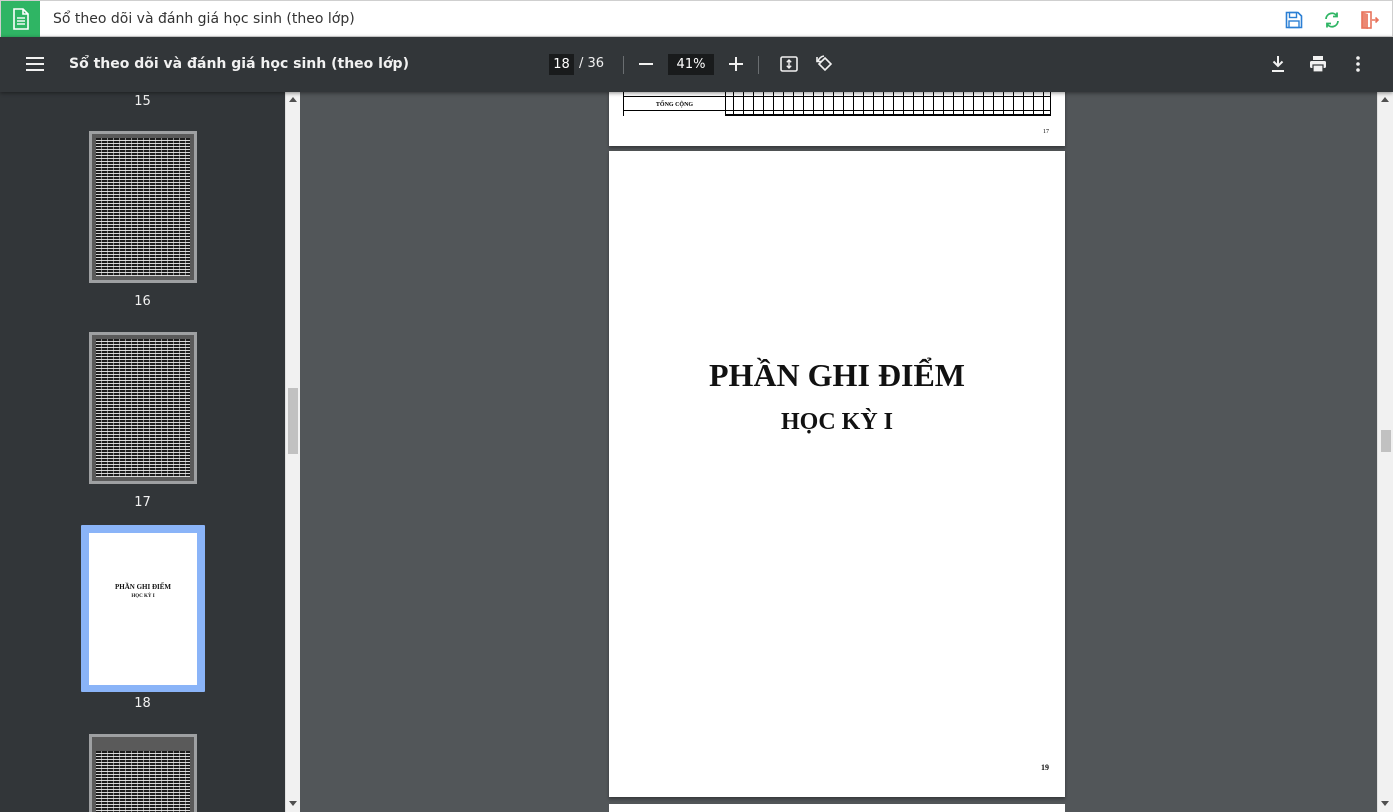  What do you see at coordinates (691, 64) in the screenshot?
I see `zoom-level-input: 41%` at bounding box center [691, 64].